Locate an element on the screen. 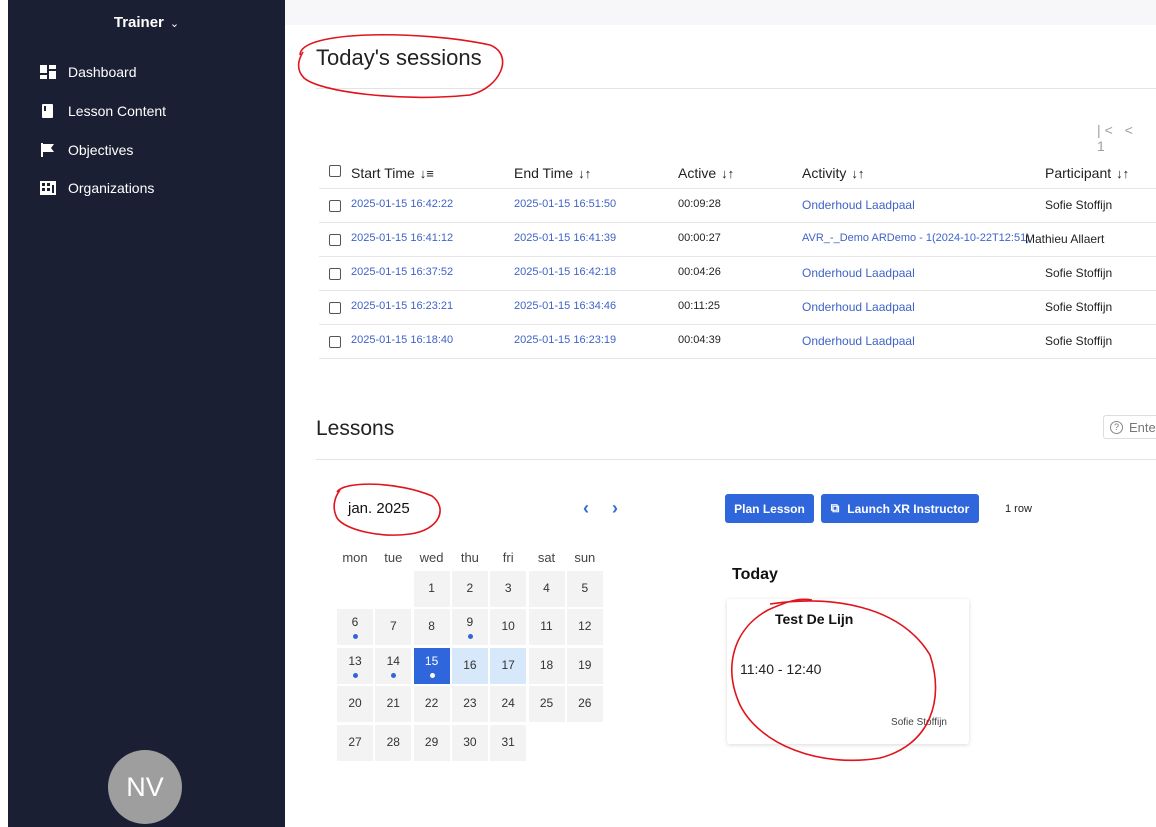 This screenshot has height=827, width=1156. calendar-day: 22 is located at coordinates (431, 704).